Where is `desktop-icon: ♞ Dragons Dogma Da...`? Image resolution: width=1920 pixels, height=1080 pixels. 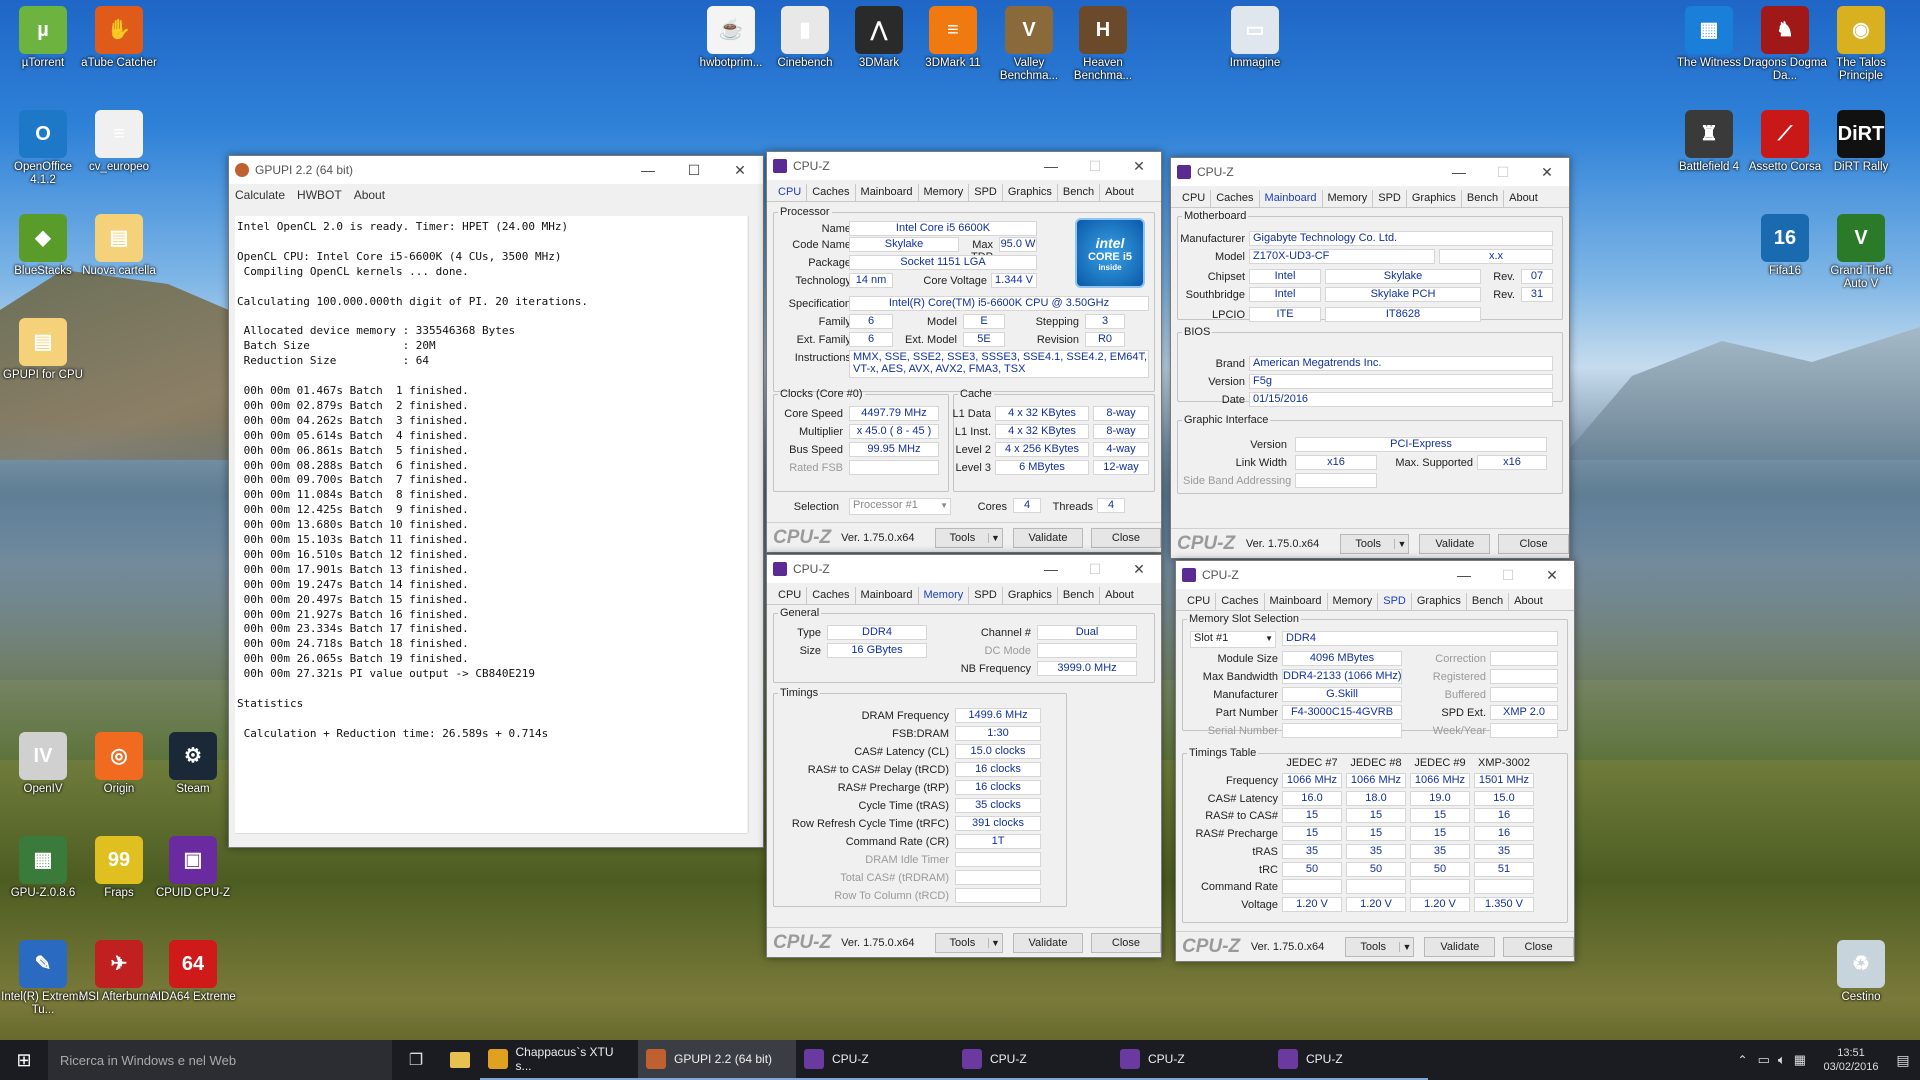
desktop-icon: ♞ Dragons Dogma Da... is located at coordinates (1785, 44).